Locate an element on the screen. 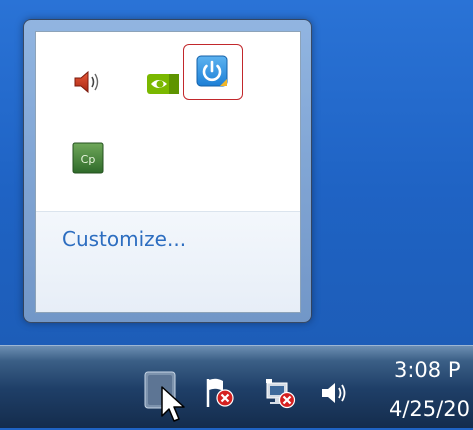 Image resolution: width=473 pixels, height=430 pixels. network-error-icon is located at coordinates (280, 393).